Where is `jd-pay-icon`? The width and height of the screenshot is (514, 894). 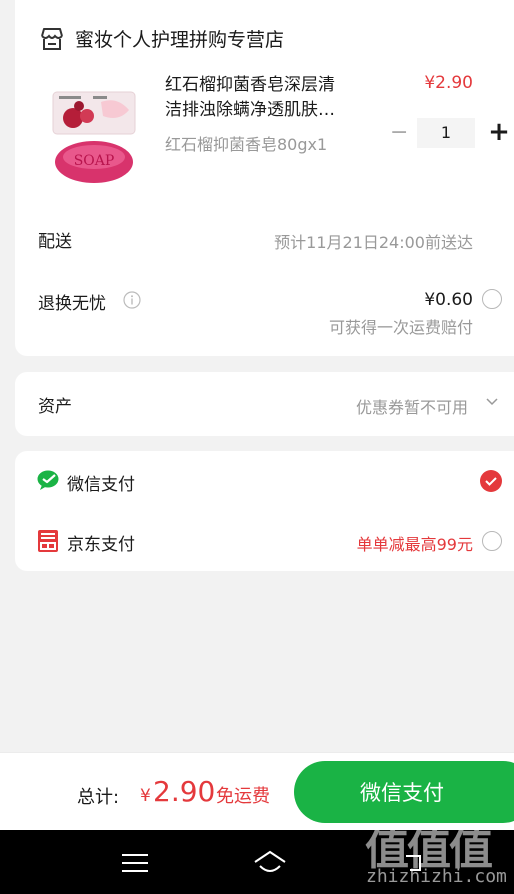
jd-pay-icon is located at coordinates (48, 541).